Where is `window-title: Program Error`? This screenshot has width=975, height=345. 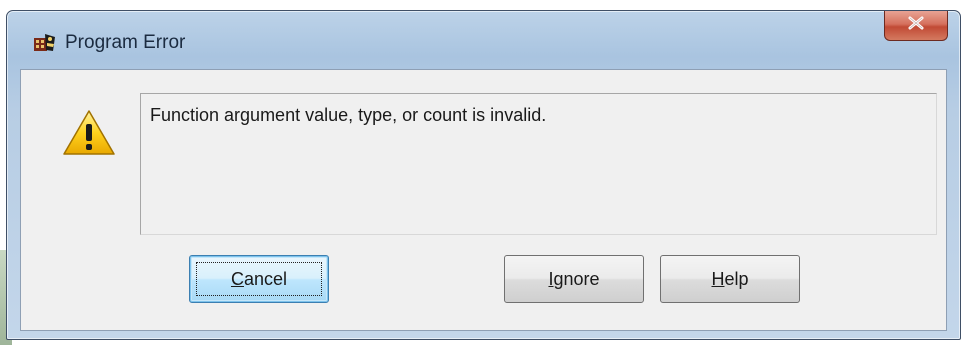 window-title: Program Error is located at coordinates (125, 42).